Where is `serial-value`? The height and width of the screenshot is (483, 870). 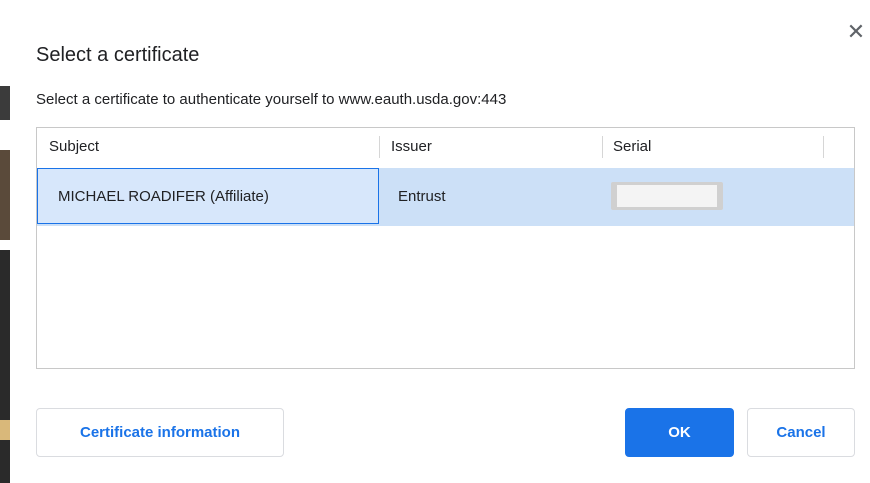 serial-value is located at coordinates (667, 196).